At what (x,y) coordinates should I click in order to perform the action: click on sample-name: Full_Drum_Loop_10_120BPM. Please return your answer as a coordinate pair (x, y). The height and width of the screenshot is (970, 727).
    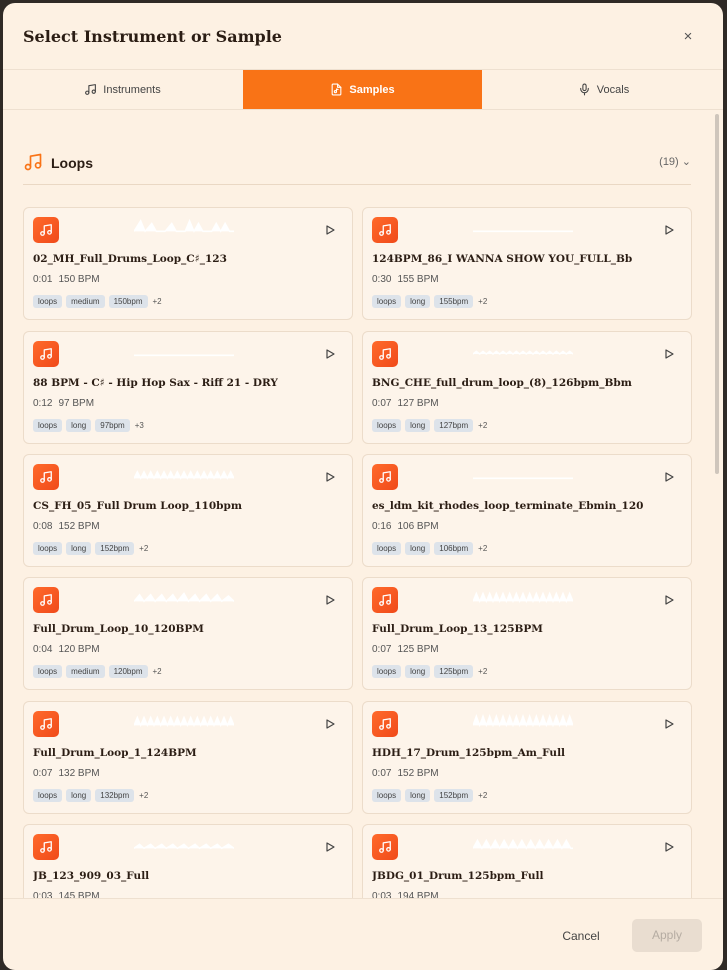
    Looking at the image, I should click on (118, 629).